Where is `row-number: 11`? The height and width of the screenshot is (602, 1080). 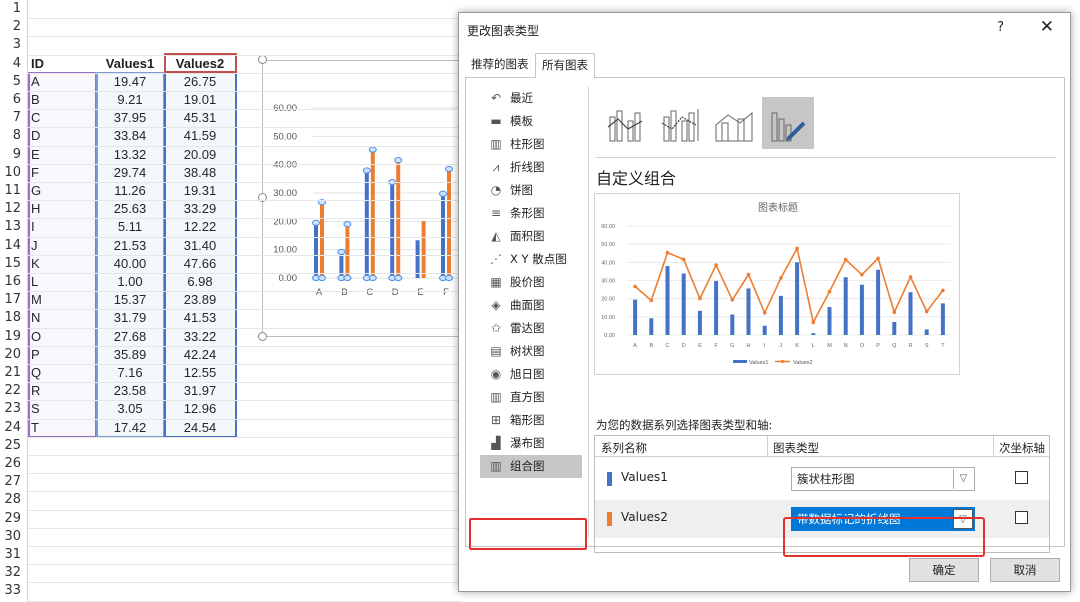
row-number: 11 is located at coordinates (14, 191).